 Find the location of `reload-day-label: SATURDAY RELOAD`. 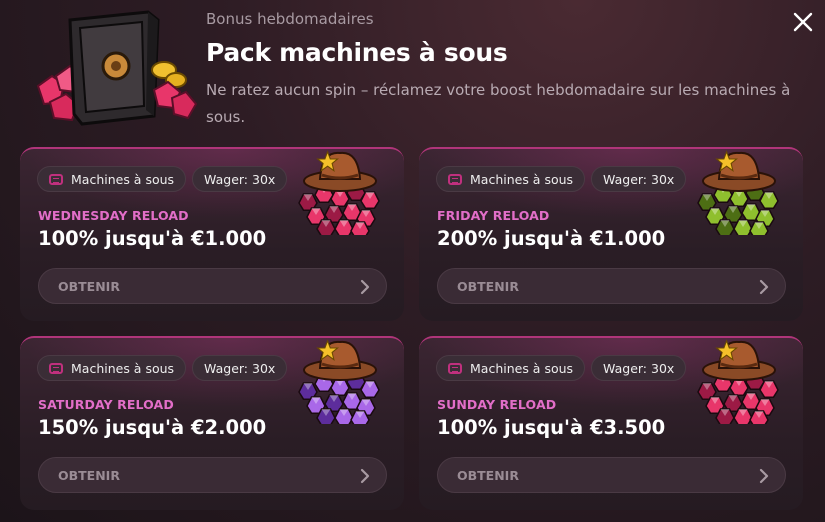

reload-day-label: SATURDAY RELOAD is located at coordinates (106, 404).